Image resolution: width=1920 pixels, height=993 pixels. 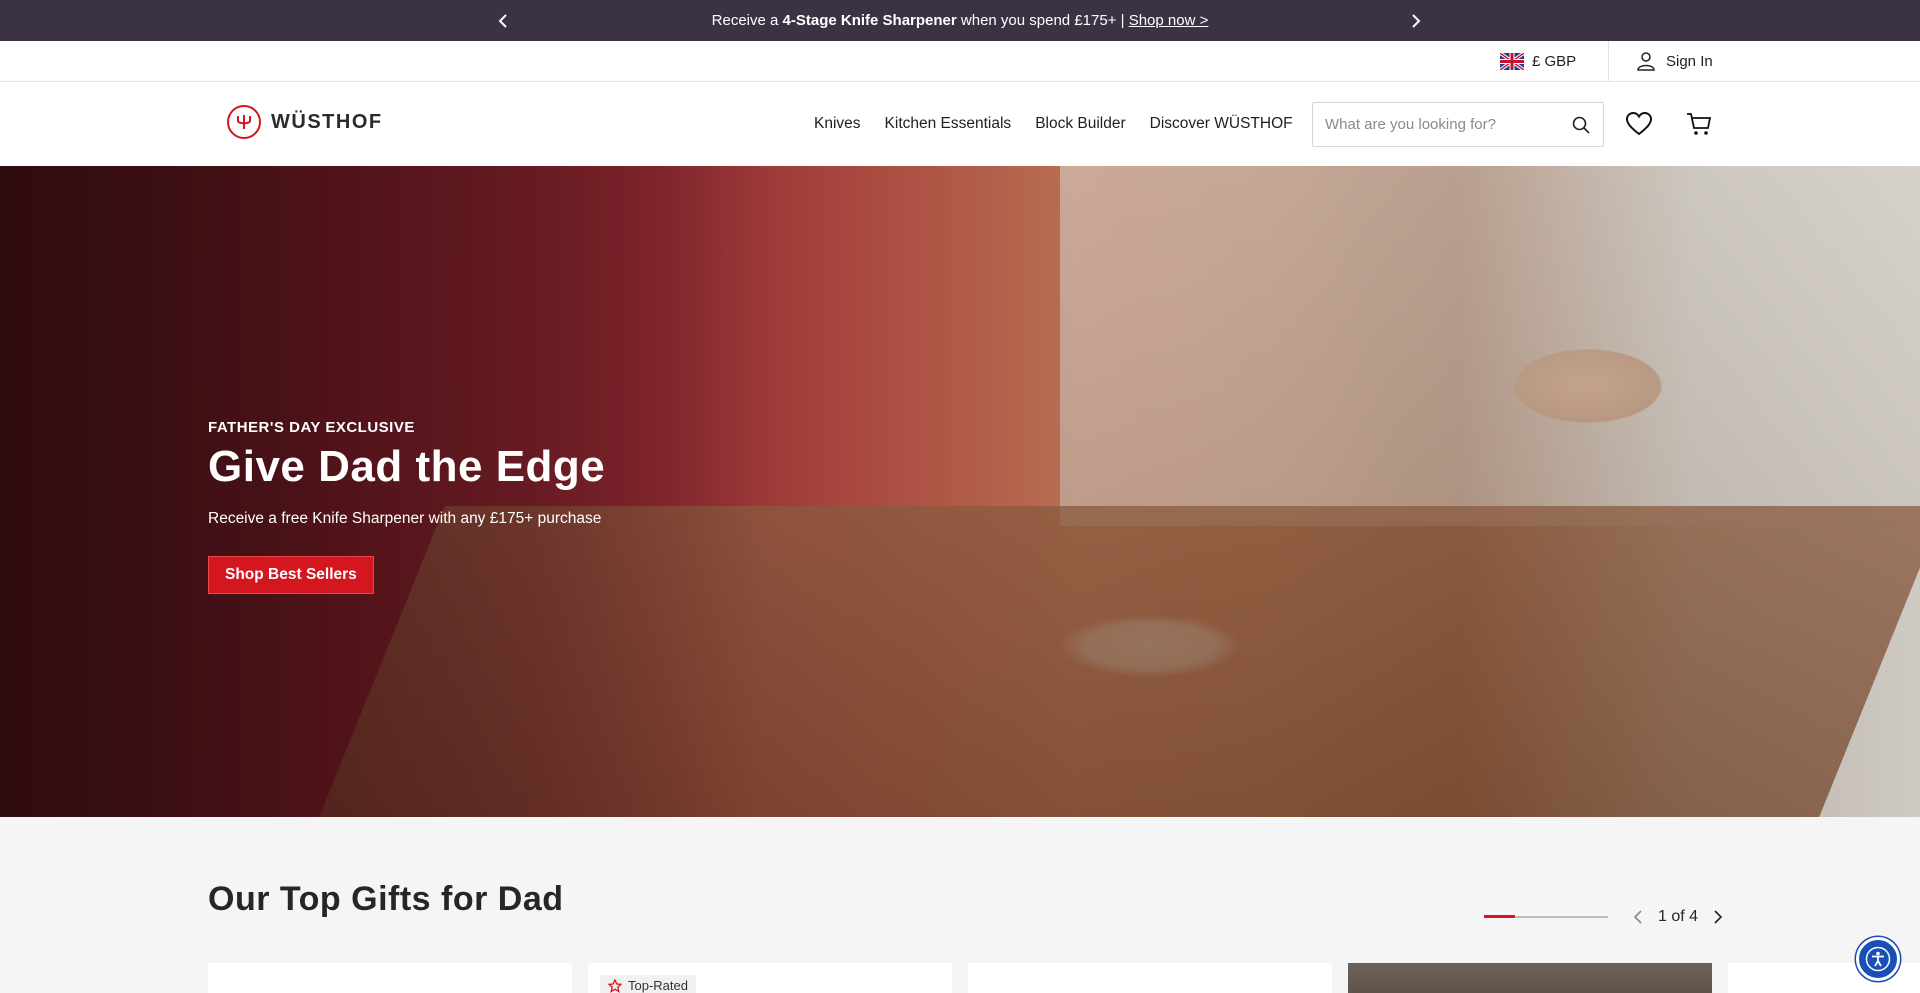 I want to click on hero-eyebrow: FATHER'S DAY EXCLUSIVE, so click(x=311, y=427).